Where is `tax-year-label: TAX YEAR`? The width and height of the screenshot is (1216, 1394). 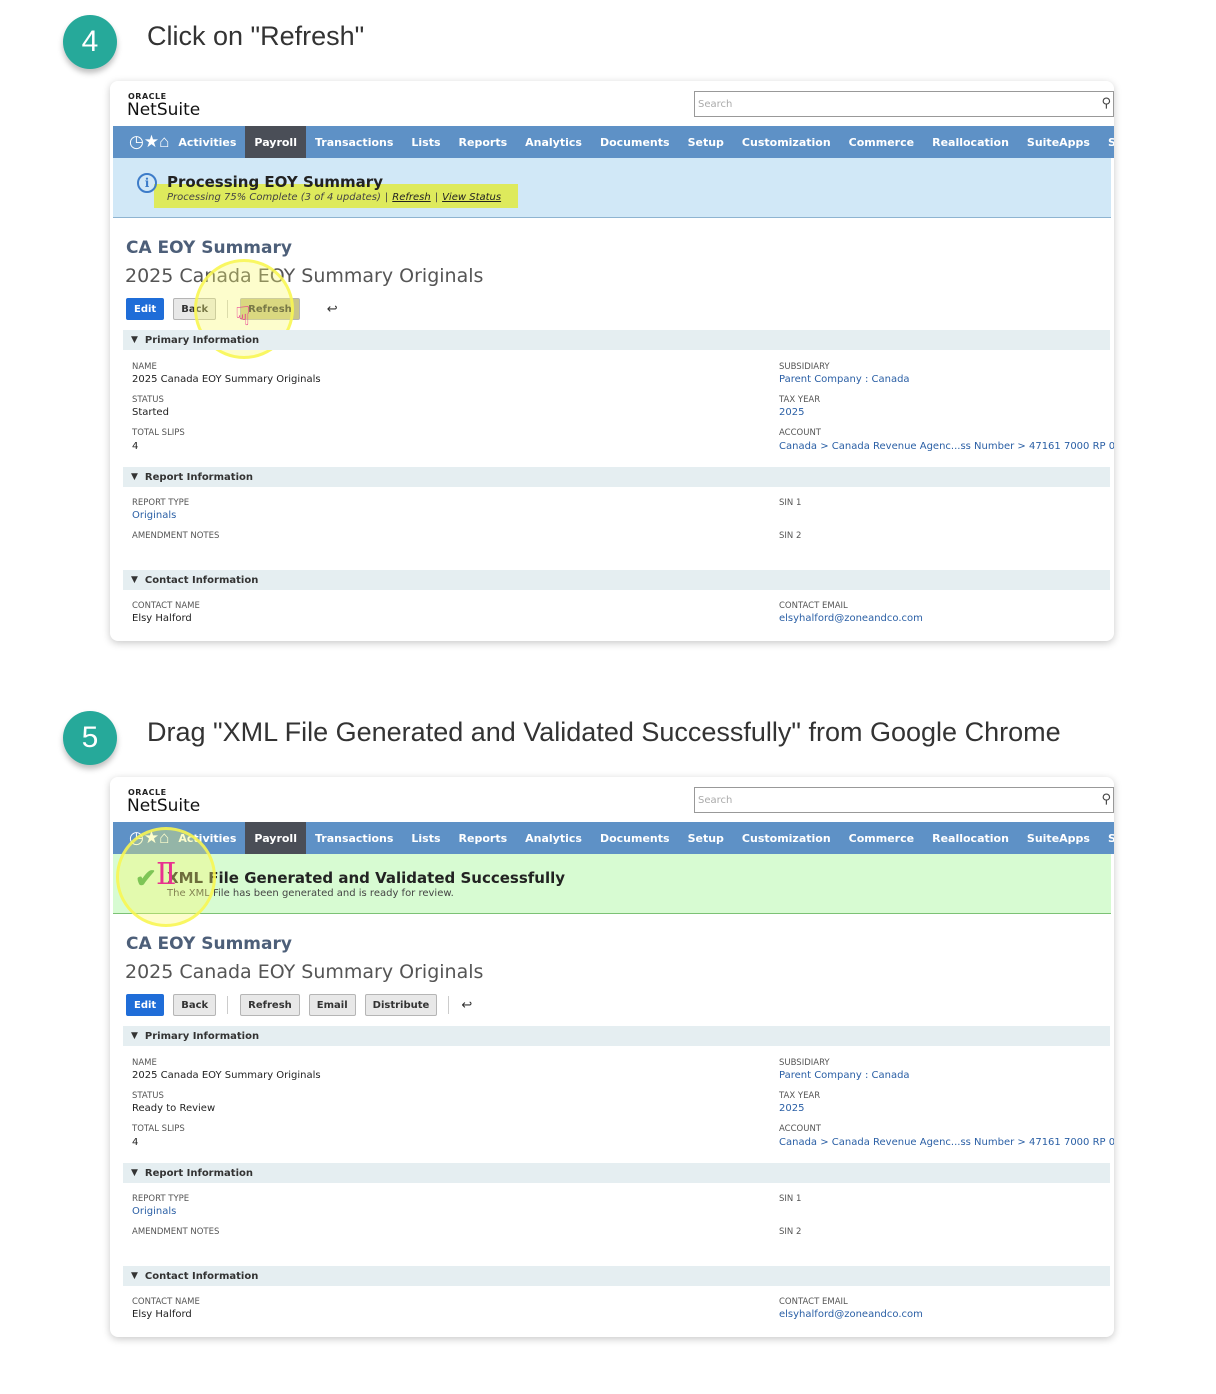 tax-year-label: TAX YEAR is located at coordinates (800, 400).